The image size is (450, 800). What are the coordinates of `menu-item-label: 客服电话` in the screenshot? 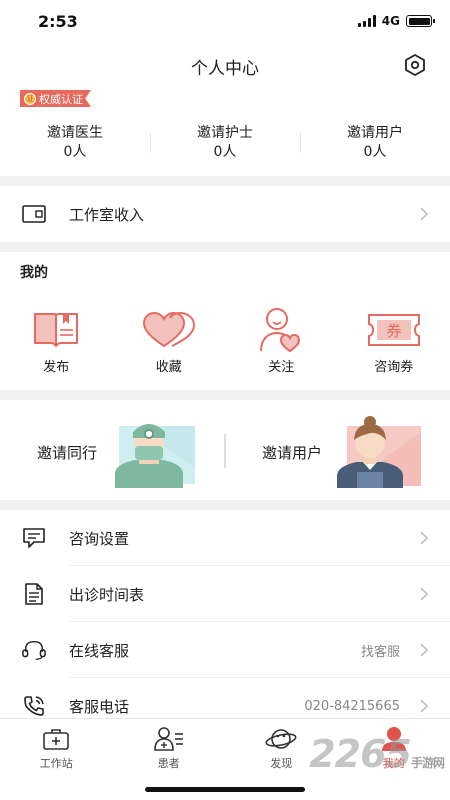 It's located at (99, 706).